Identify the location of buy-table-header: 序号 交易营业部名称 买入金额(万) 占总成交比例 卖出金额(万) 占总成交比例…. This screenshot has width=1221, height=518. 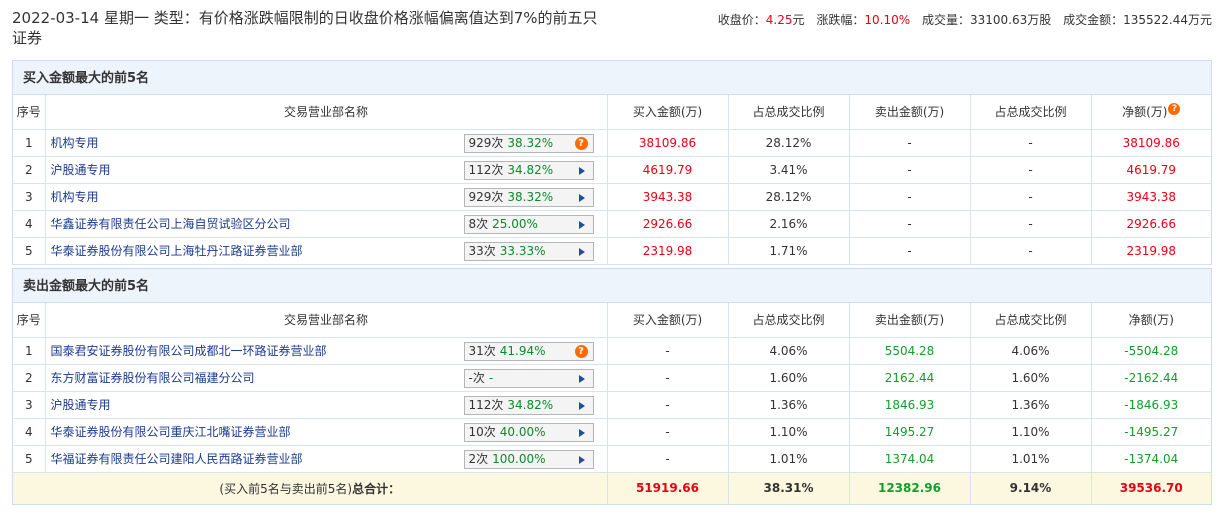
(612, 112).